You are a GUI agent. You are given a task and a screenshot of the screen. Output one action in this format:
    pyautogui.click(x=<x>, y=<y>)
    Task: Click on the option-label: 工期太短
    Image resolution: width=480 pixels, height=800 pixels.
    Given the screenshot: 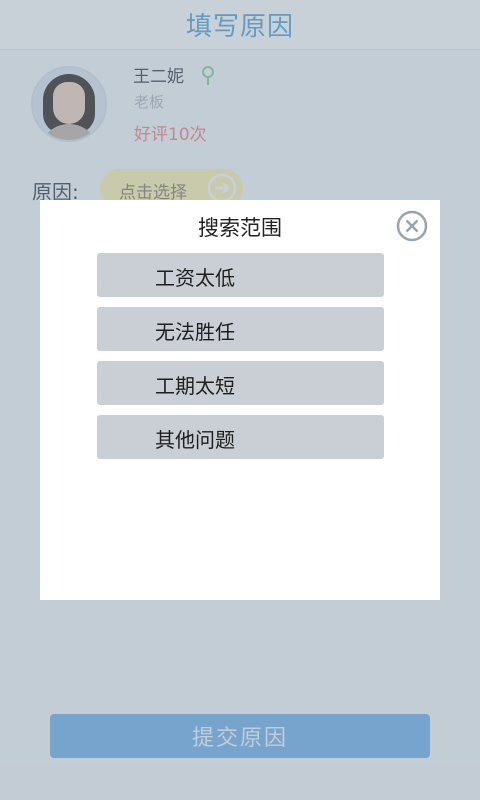 What is the action you would take?
    pyautogui.click(x=195, y=386)
    